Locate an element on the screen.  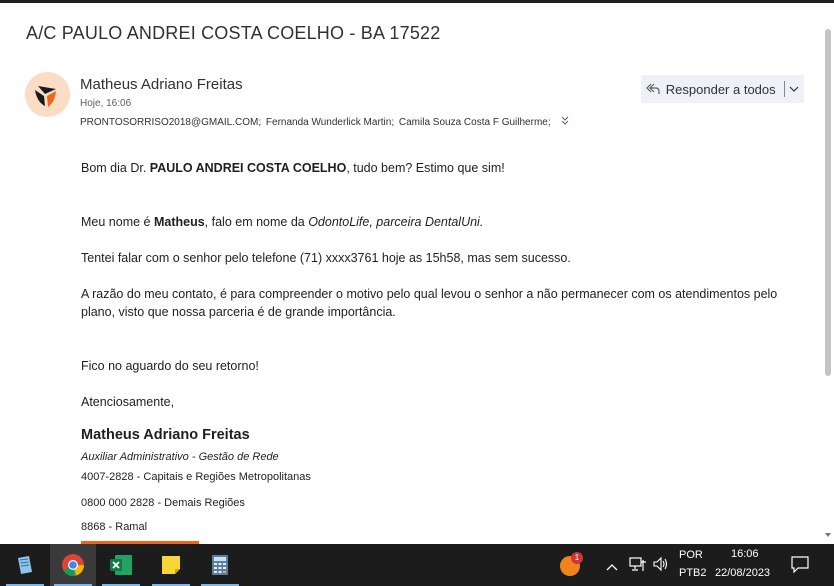
signature-extension: 8868 - Ramal is located at coordinates (114, 527).